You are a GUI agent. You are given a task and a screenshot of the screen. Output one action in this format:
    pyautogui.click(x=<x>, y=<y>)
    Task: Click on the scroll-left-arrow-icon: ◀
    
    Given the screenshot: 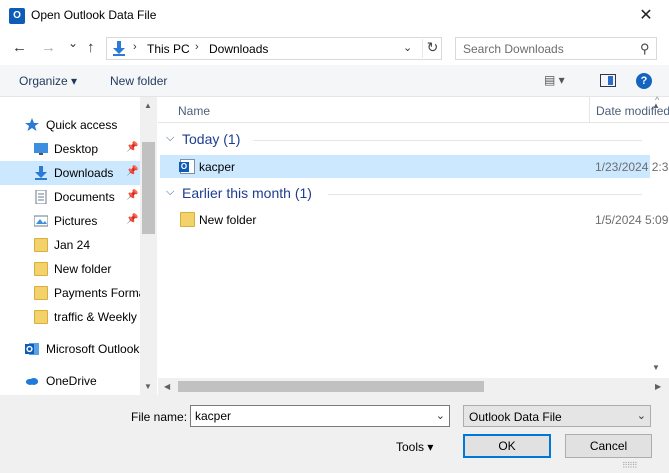 What is the action you would take?
    pyautogui.click(x=167, y=386)
    